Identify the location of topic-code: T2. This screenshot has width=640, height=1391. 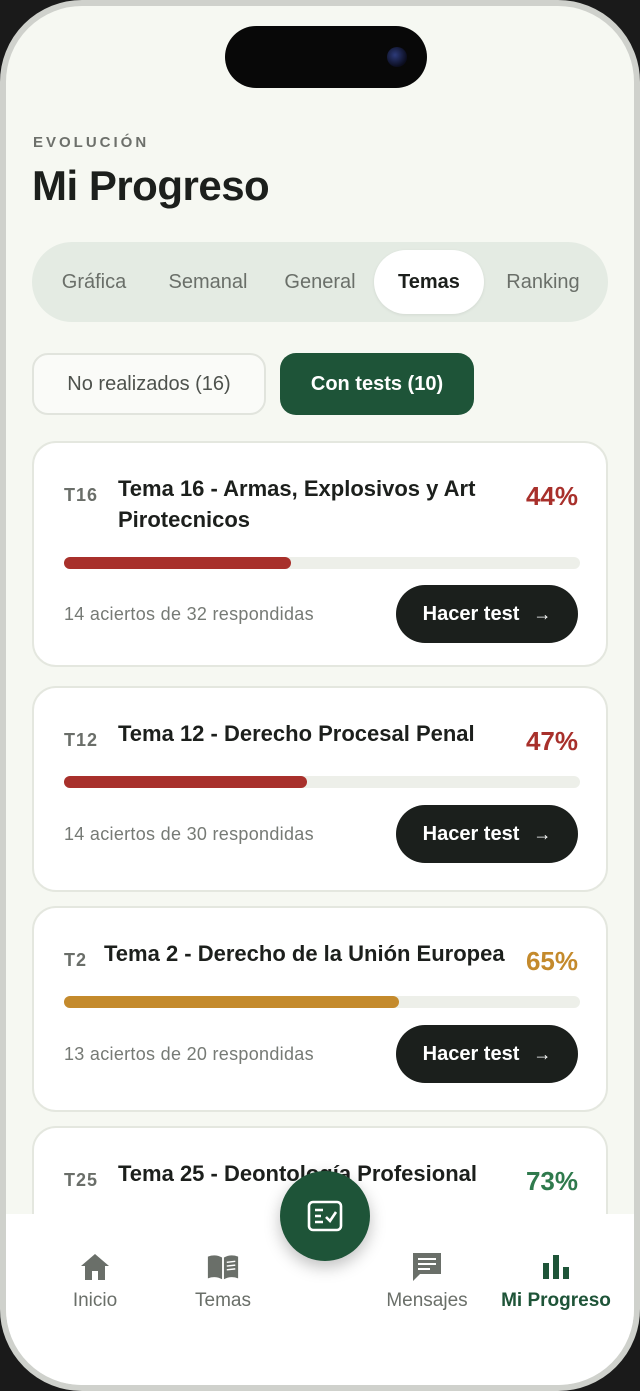
(76, 960).